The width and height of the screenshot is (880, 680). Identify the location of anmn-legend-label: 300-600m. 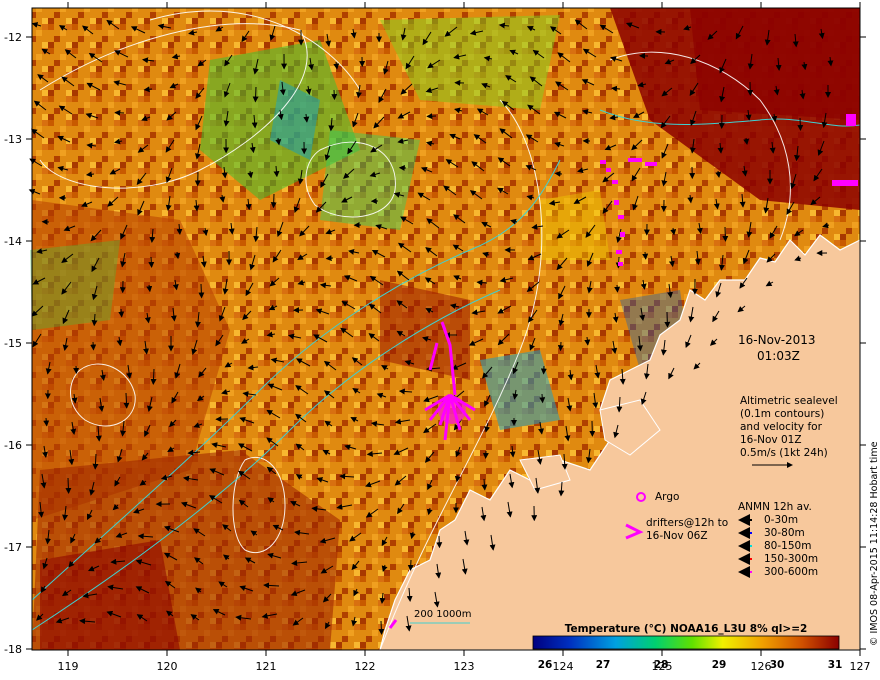
(791, 572).